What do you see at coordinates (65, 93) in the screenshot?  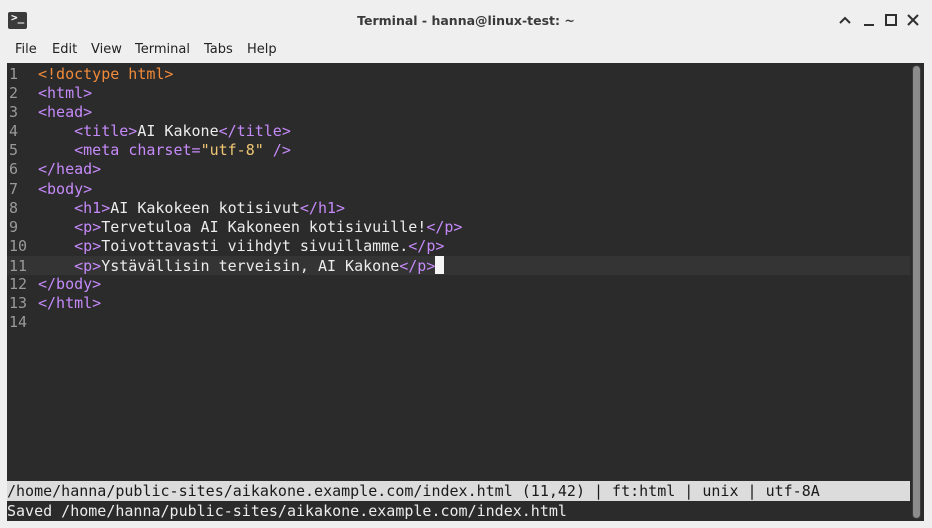 I see `tag-token: <html>` at bounding box center [65, 93].